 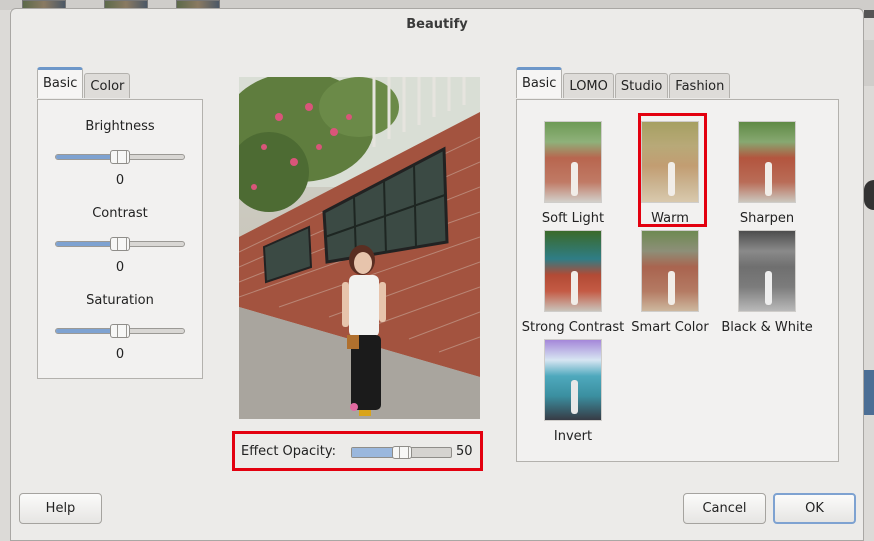 What do you see at coordinates (120, 126) in the screenshot?
I see `brightness-label: Brightness` at bounding box center [120, 126].